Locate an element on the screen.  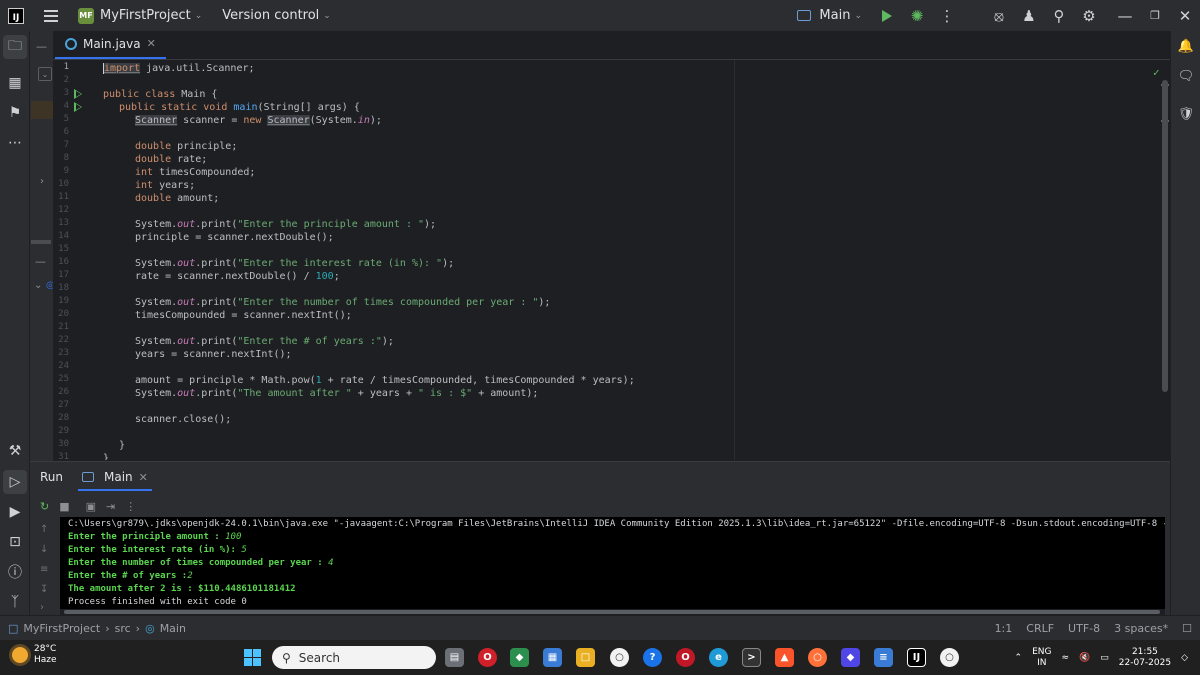
notifications-button: 🔔 is located at coordinates (1186, 46).